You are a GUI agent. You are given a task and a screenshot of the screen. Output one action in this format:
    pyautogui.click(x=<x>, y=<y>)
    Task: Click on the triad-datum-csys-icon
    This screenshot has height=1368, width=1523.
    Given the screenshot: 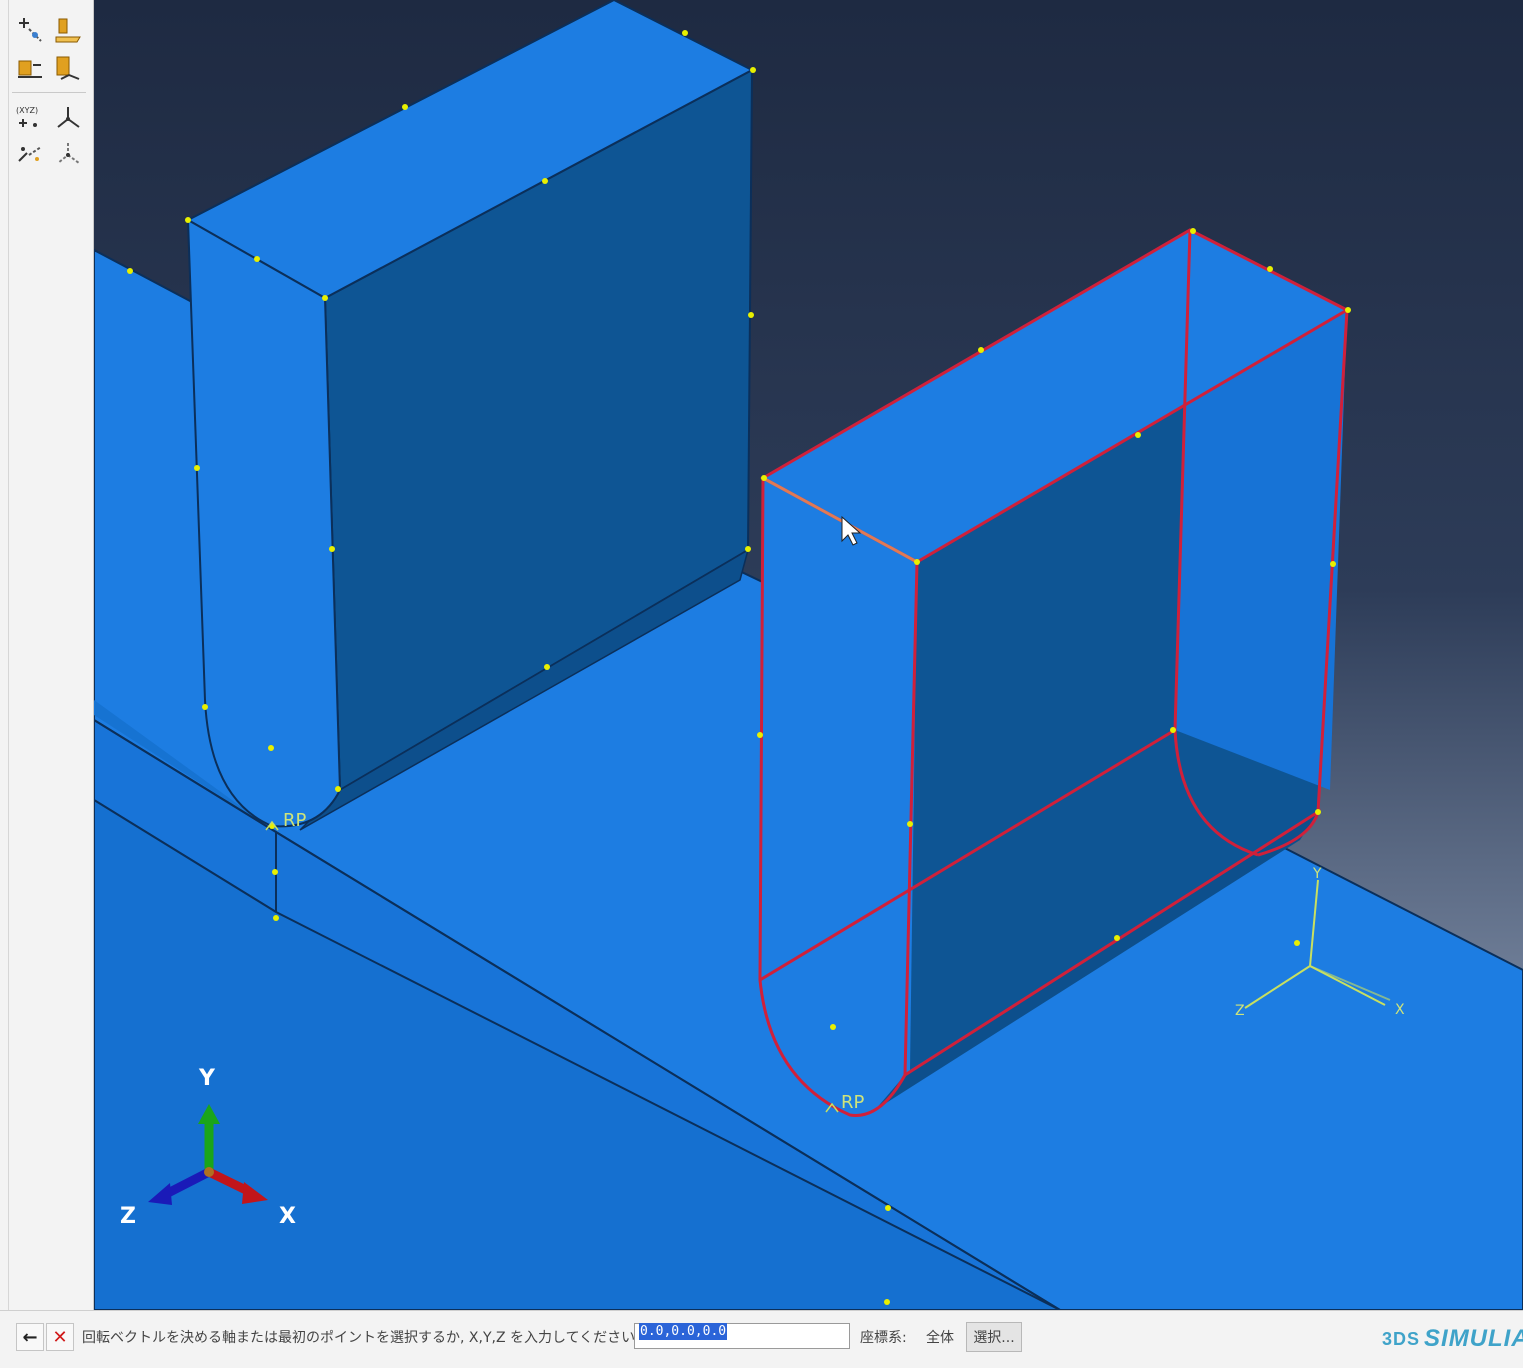 What is the action you would take?
    pyautogui.click(x=68, y=118)
    